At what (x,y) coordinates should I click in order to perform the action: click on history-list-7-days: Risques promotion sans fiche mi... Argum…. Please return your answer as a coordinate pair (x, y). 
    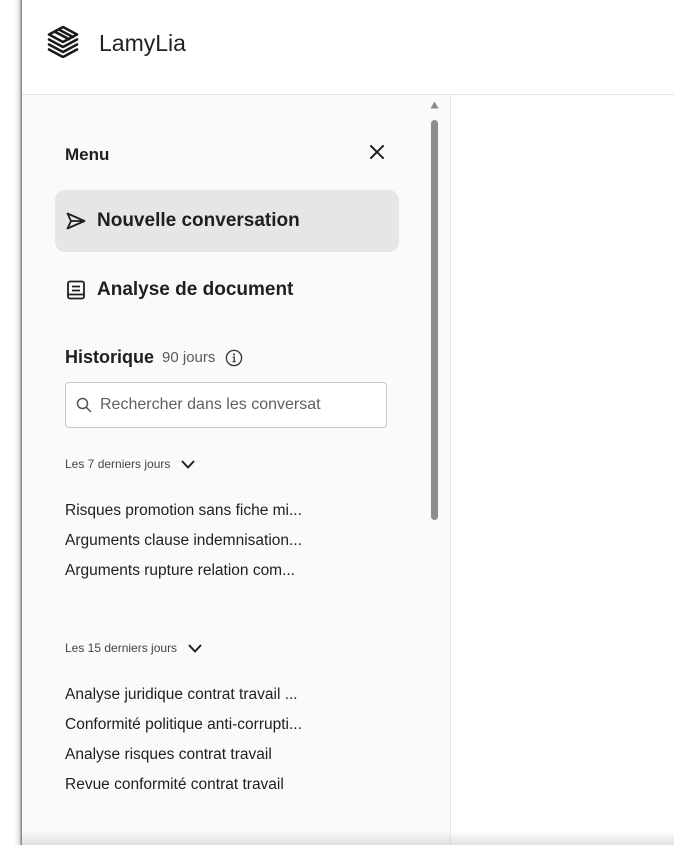
    Looking at the image, I should click on (230, 541).